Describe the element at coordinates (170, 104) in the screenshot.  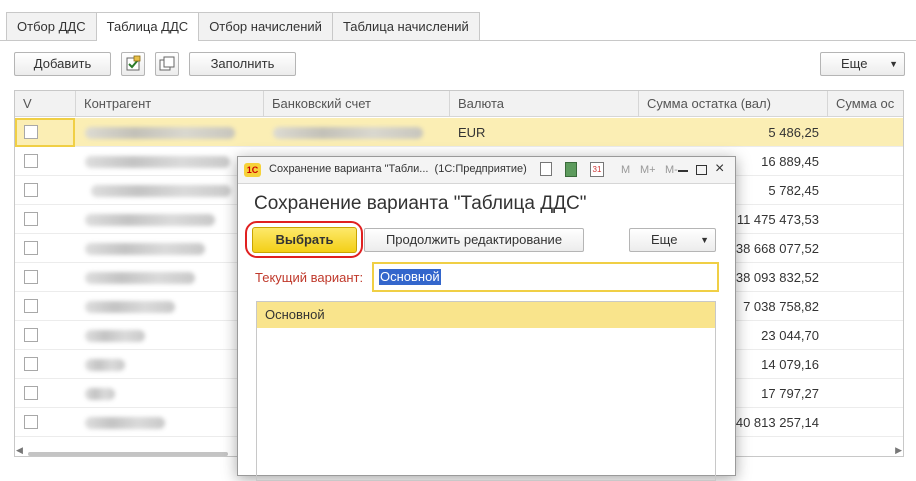
I see `column-header-counterparty: Контрагент` at that location.